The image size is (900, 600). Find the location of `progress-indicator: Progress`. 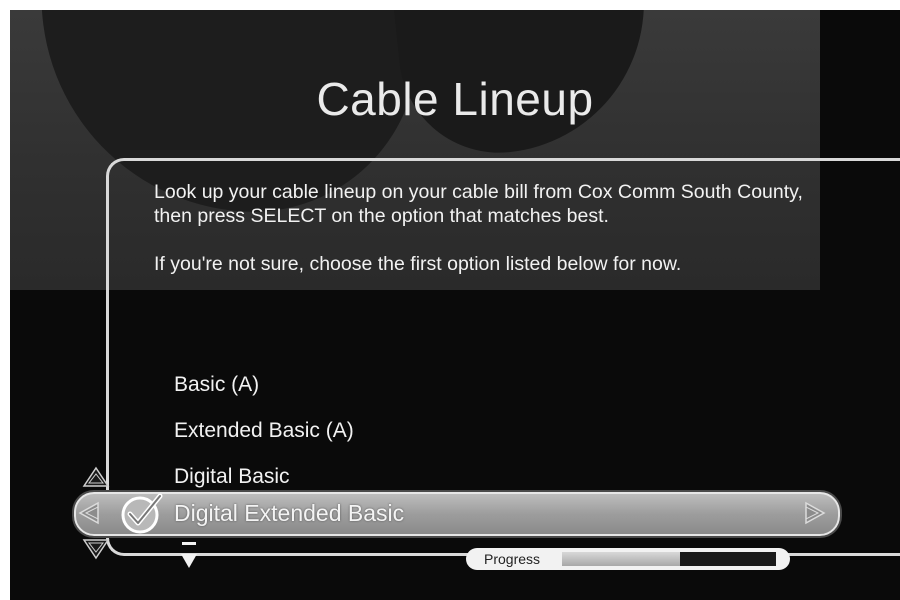

progress-indicator: Progress is located at coordinates (628, 559).